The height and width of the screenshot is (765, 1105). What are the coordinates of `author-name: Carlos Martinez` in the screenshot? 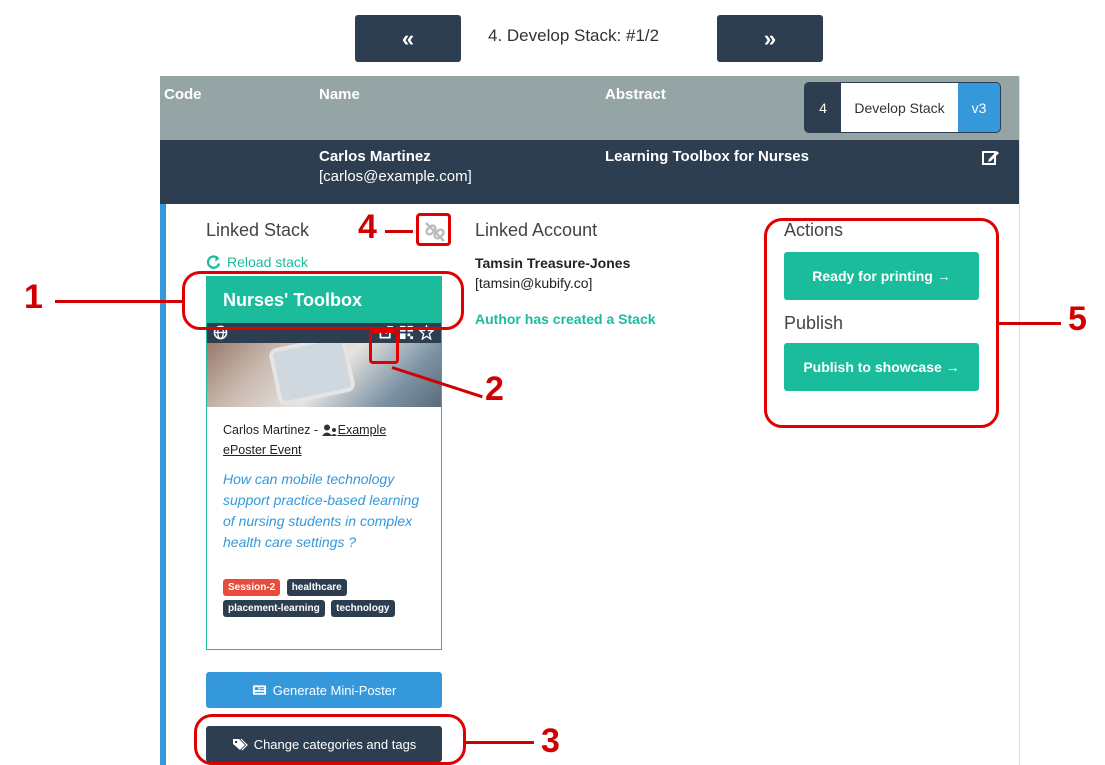 It's located at (375, 156).